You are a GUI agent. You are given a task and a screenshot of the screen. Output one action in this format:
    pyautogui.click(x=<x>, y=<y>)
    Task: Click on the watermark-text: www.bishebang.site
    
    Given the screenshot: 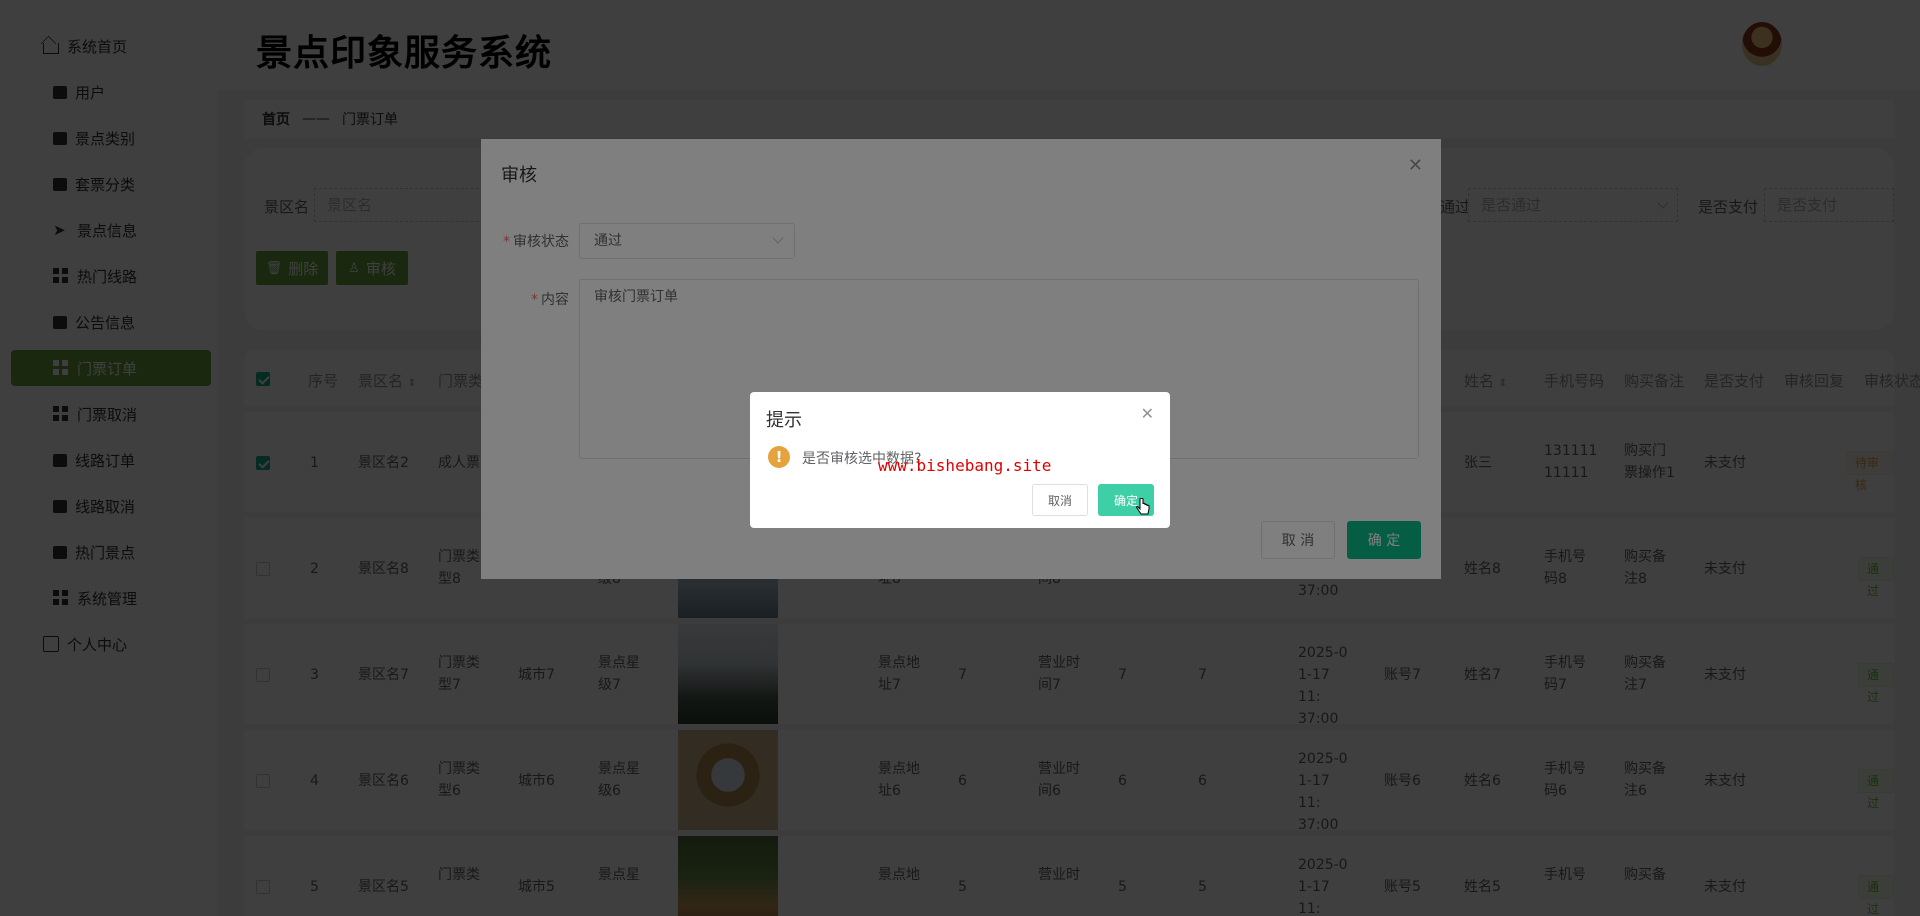 What is the action you would take?
    pyautogui.click(x=965, y=465)
    